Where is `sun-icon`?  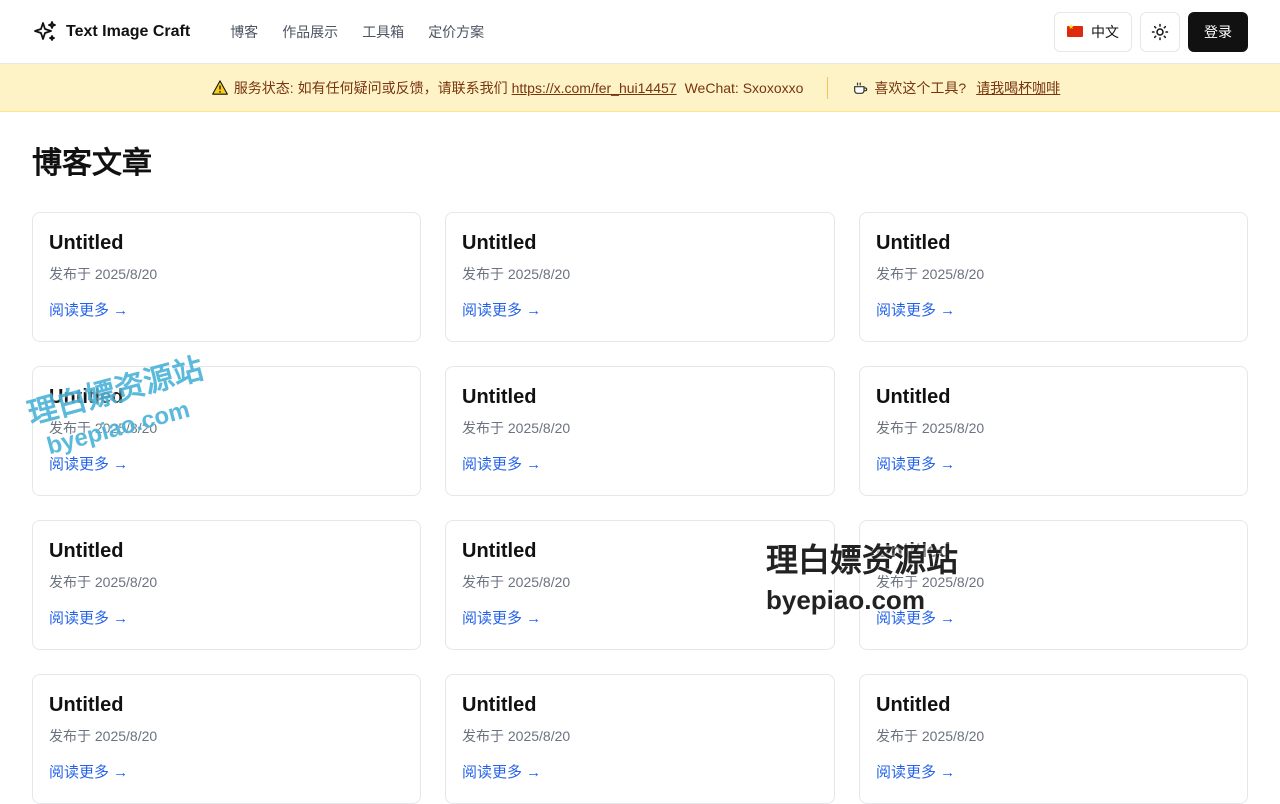
sun-icon is located at coordinates (1160, 32).